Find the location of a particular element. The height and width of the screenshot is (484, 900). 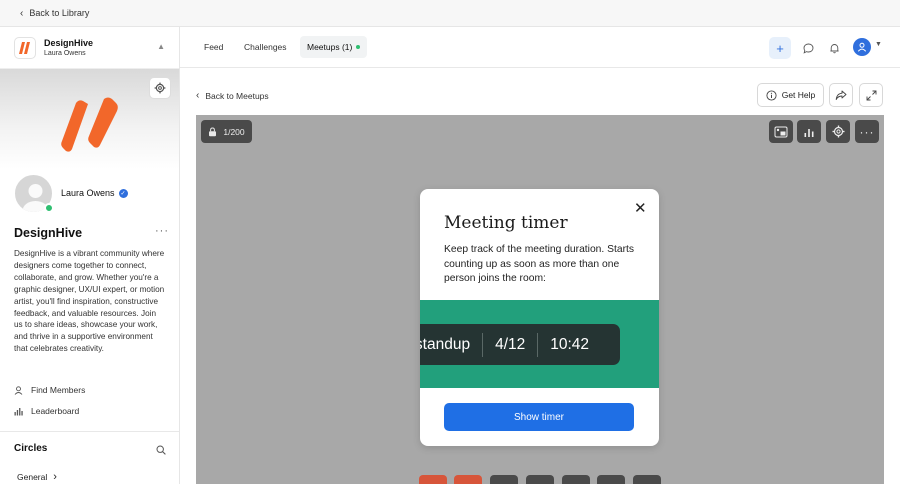

back-to-meetups-label: Back to Meetups is located at coordinates (237, 95).